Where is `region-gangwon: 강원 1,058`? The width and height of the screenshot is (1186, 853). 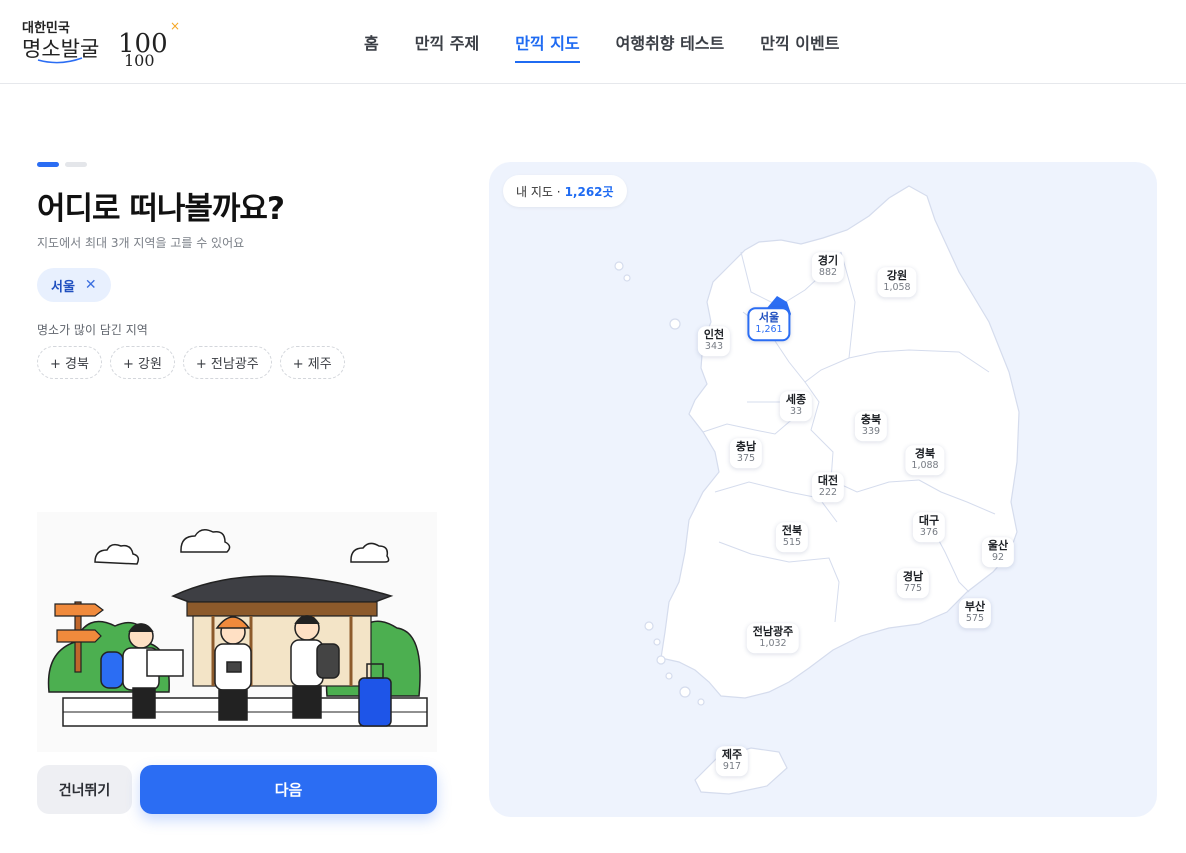
region-gangwon: 강원 1,058 is located at coordinates (897, 282).